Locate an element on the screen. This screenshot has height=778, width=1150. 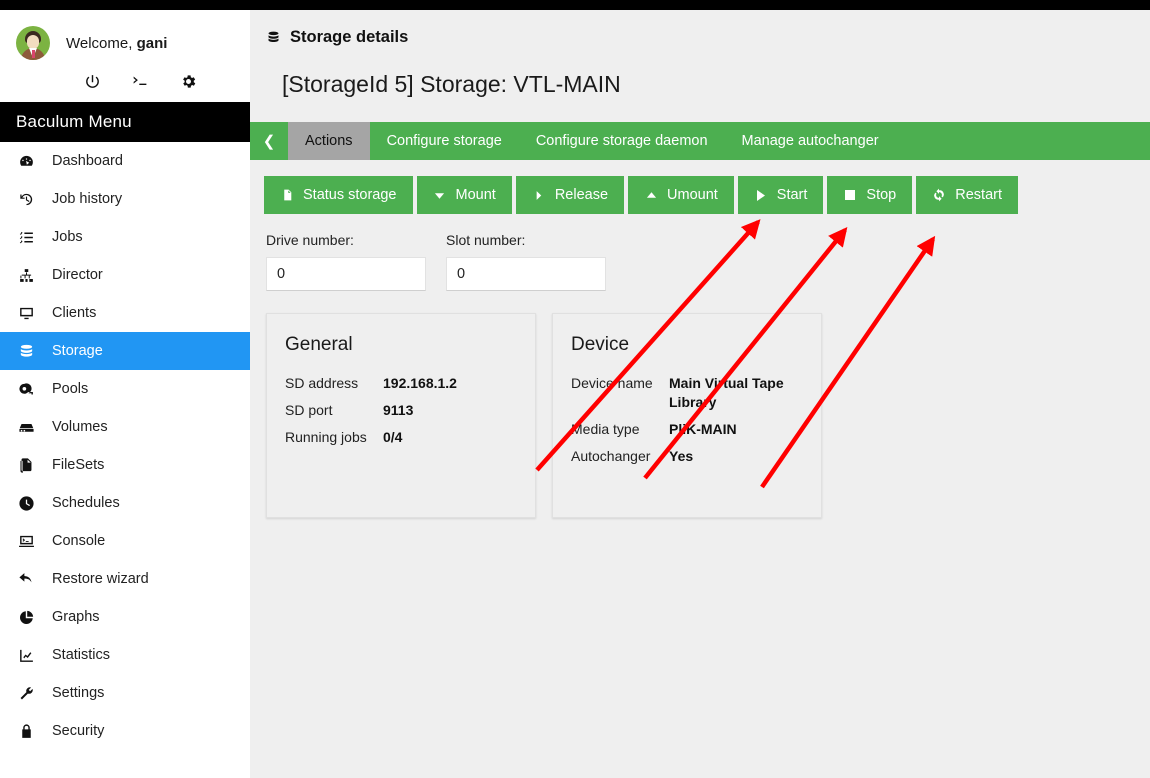
button-label: Status storage is located at coordinates (350, 195).